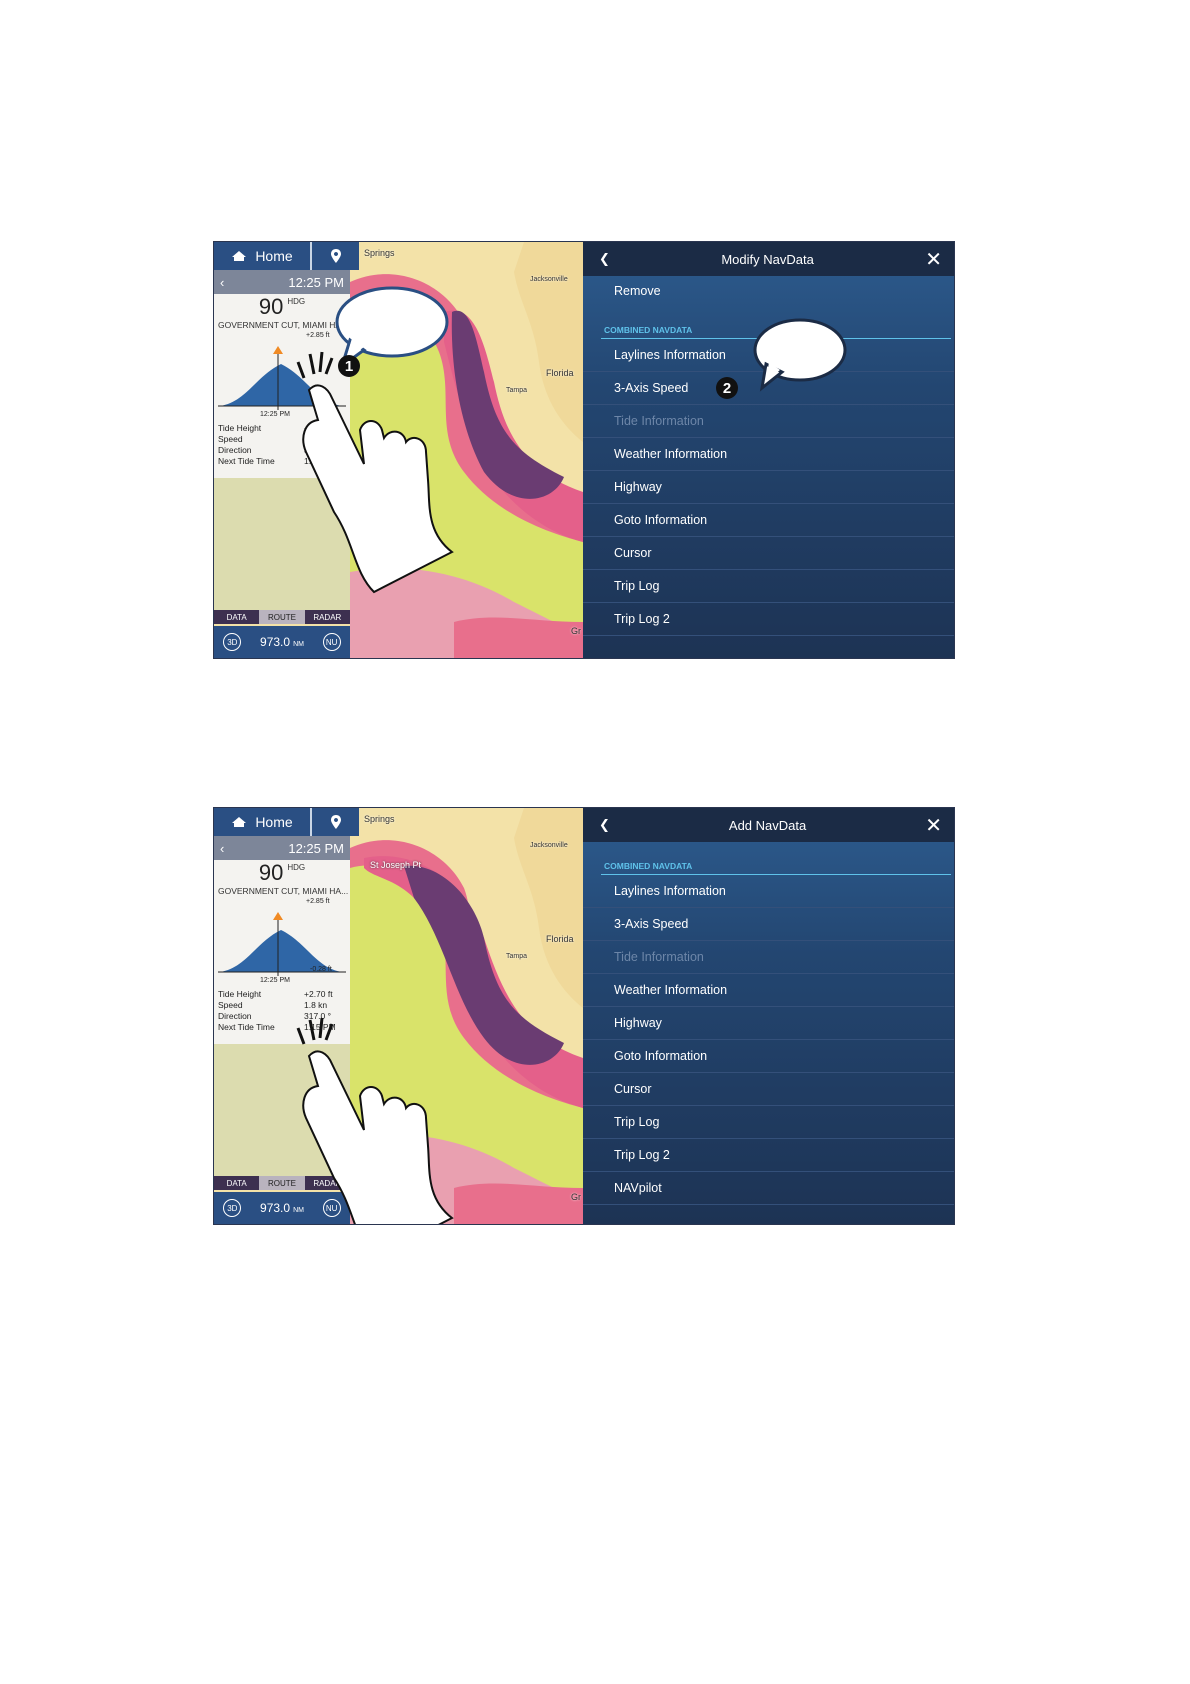  Describe the element at coordinates (768, 850) in the screenshot. I see `dialog-spacer` at that location.